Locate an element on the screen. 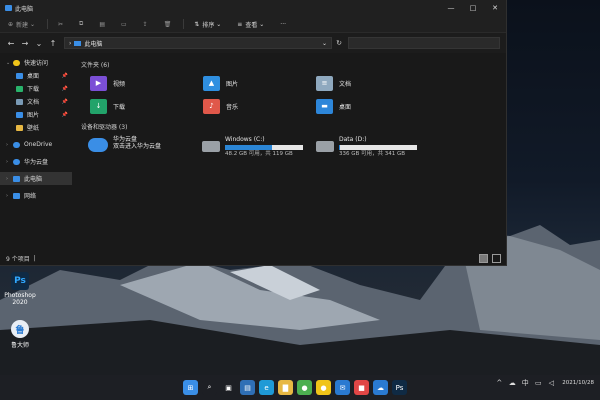 The width and height of the screenshot is (600, 400). tray-chevron-icon: ^ is located at coordinates (499, 383).